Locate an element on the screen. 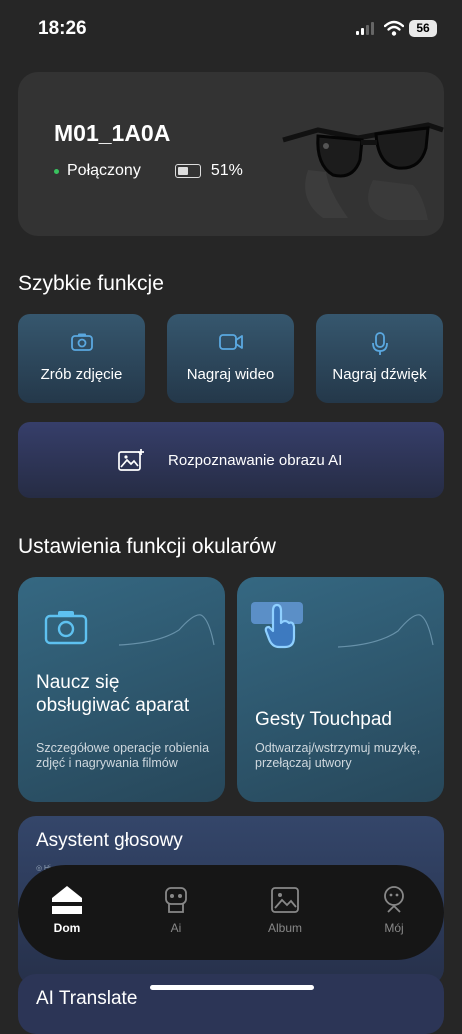 The height and width of the screenshot is (1034, 462). tab-home: Dom is located at coordinates (67, 910).